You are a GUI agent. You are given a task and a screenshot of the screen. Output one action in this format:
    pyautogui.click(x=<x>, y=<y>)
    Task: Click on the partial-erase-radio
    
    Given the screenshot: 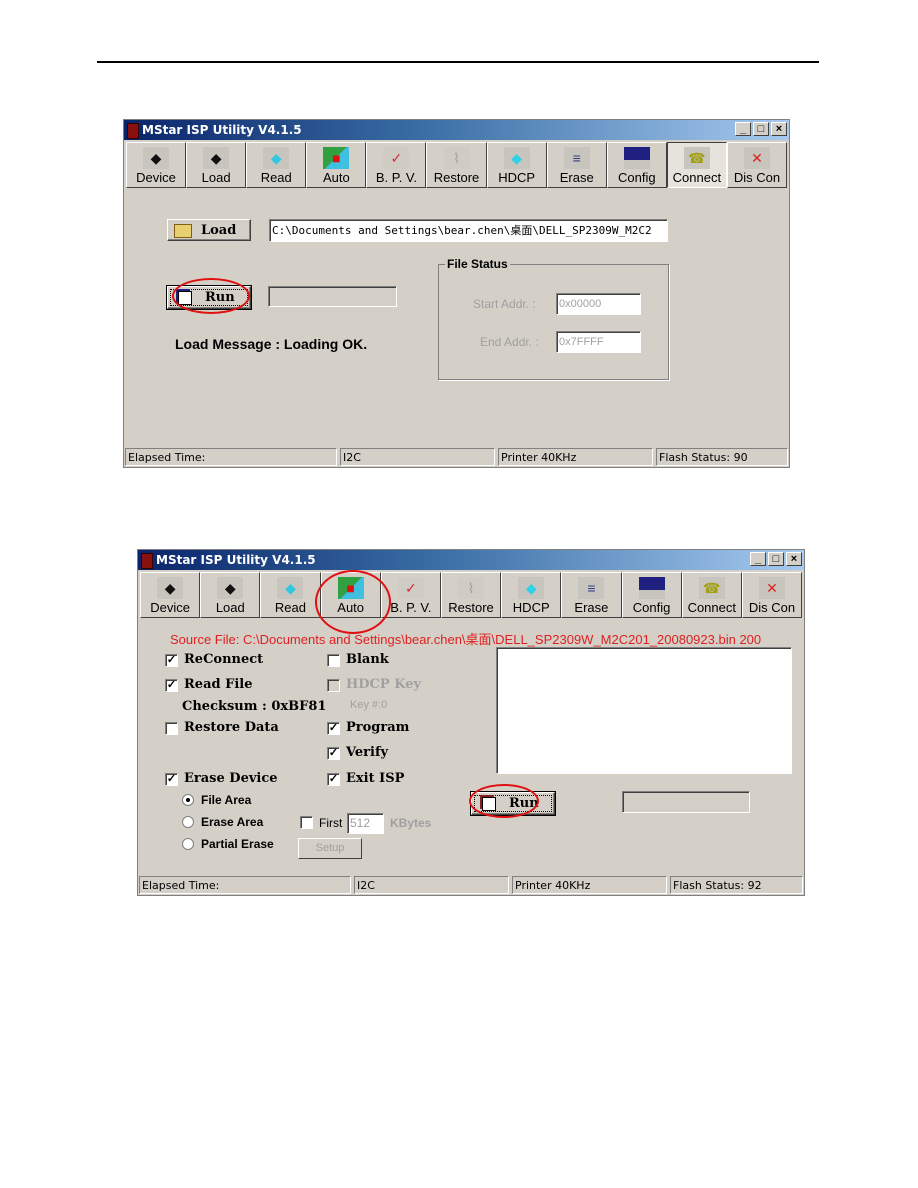 What is the action you would take?
    pyautogui.click(x=188, y=844)
    